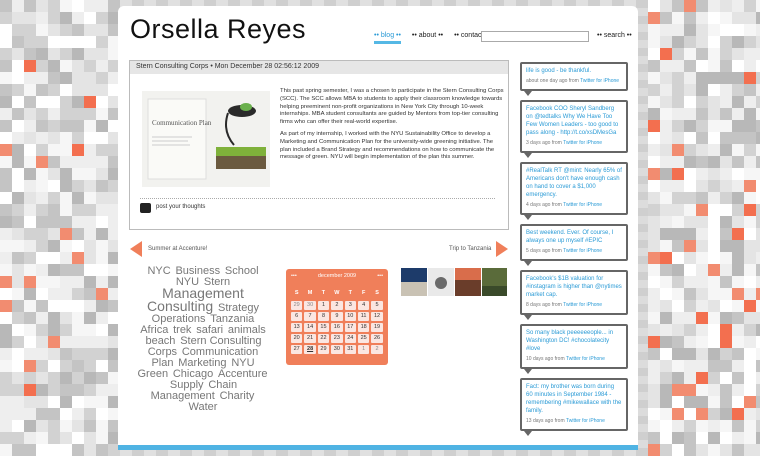 The height and width of the screenshot is (456, 760). What do you see at coordinates (427, 35) in the screenshot?
I see `nav-about: •• about ••` at bounding box center [427, 35].